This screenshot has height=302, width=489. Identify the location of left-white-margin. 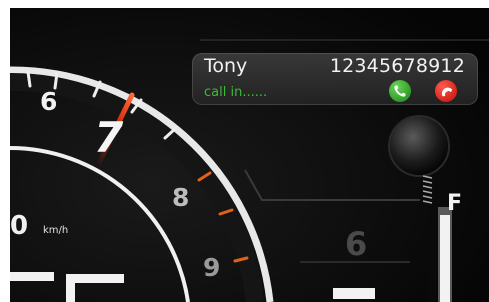
(5, 151).